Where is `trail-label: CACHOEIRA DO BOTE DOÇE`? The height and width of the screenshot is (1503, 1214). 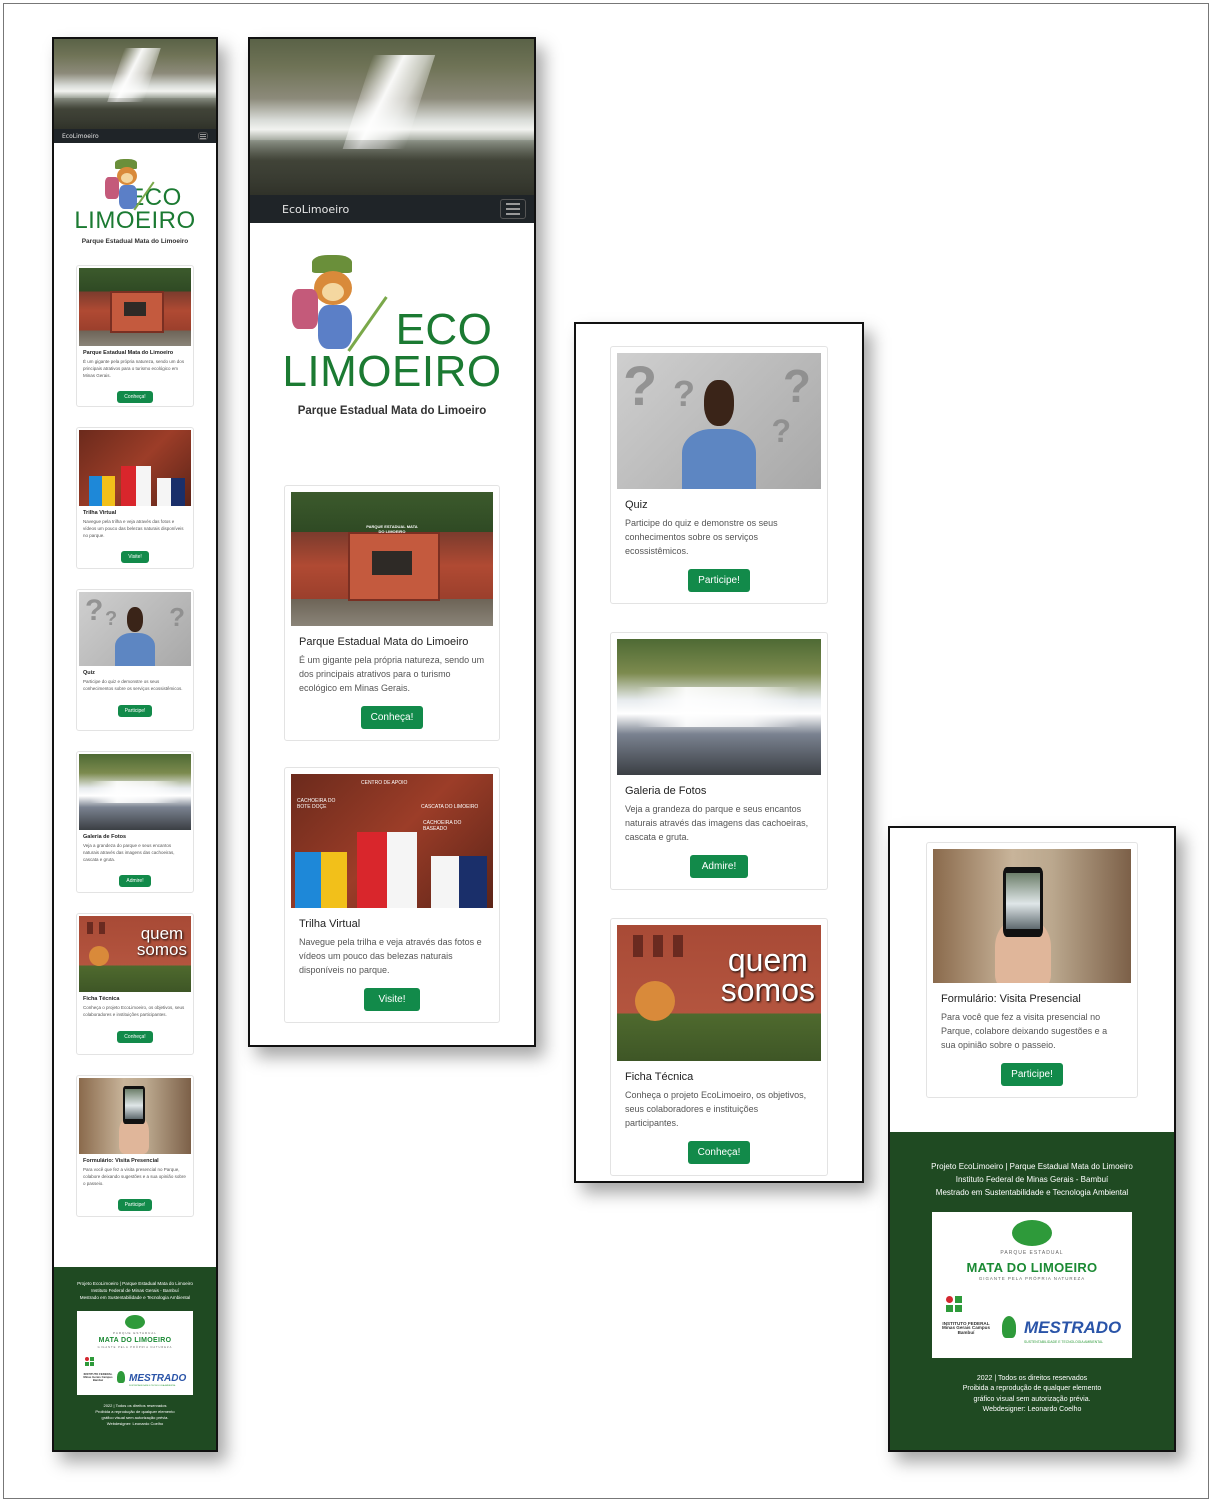 trail-label: CACHOEIRA DO BOTE DOÇE is located at coordinates (316, 804).